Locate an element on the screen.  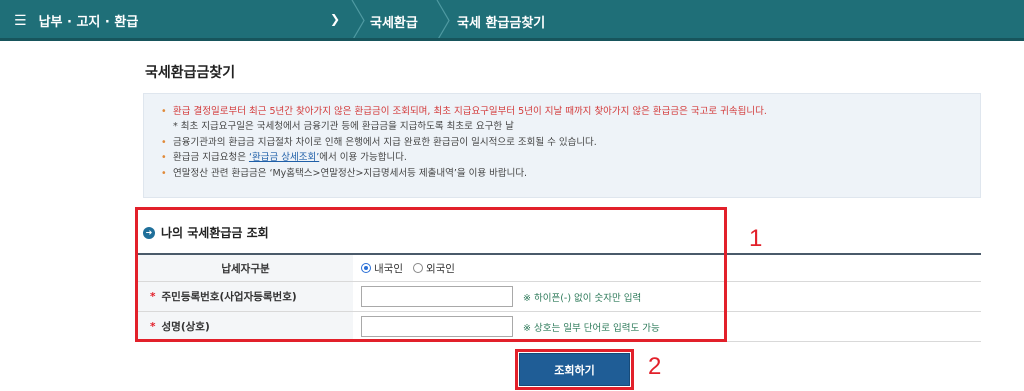
main-menu: ☰ 납부 · 고지 · 환급 is located at coordinates (76, 21).